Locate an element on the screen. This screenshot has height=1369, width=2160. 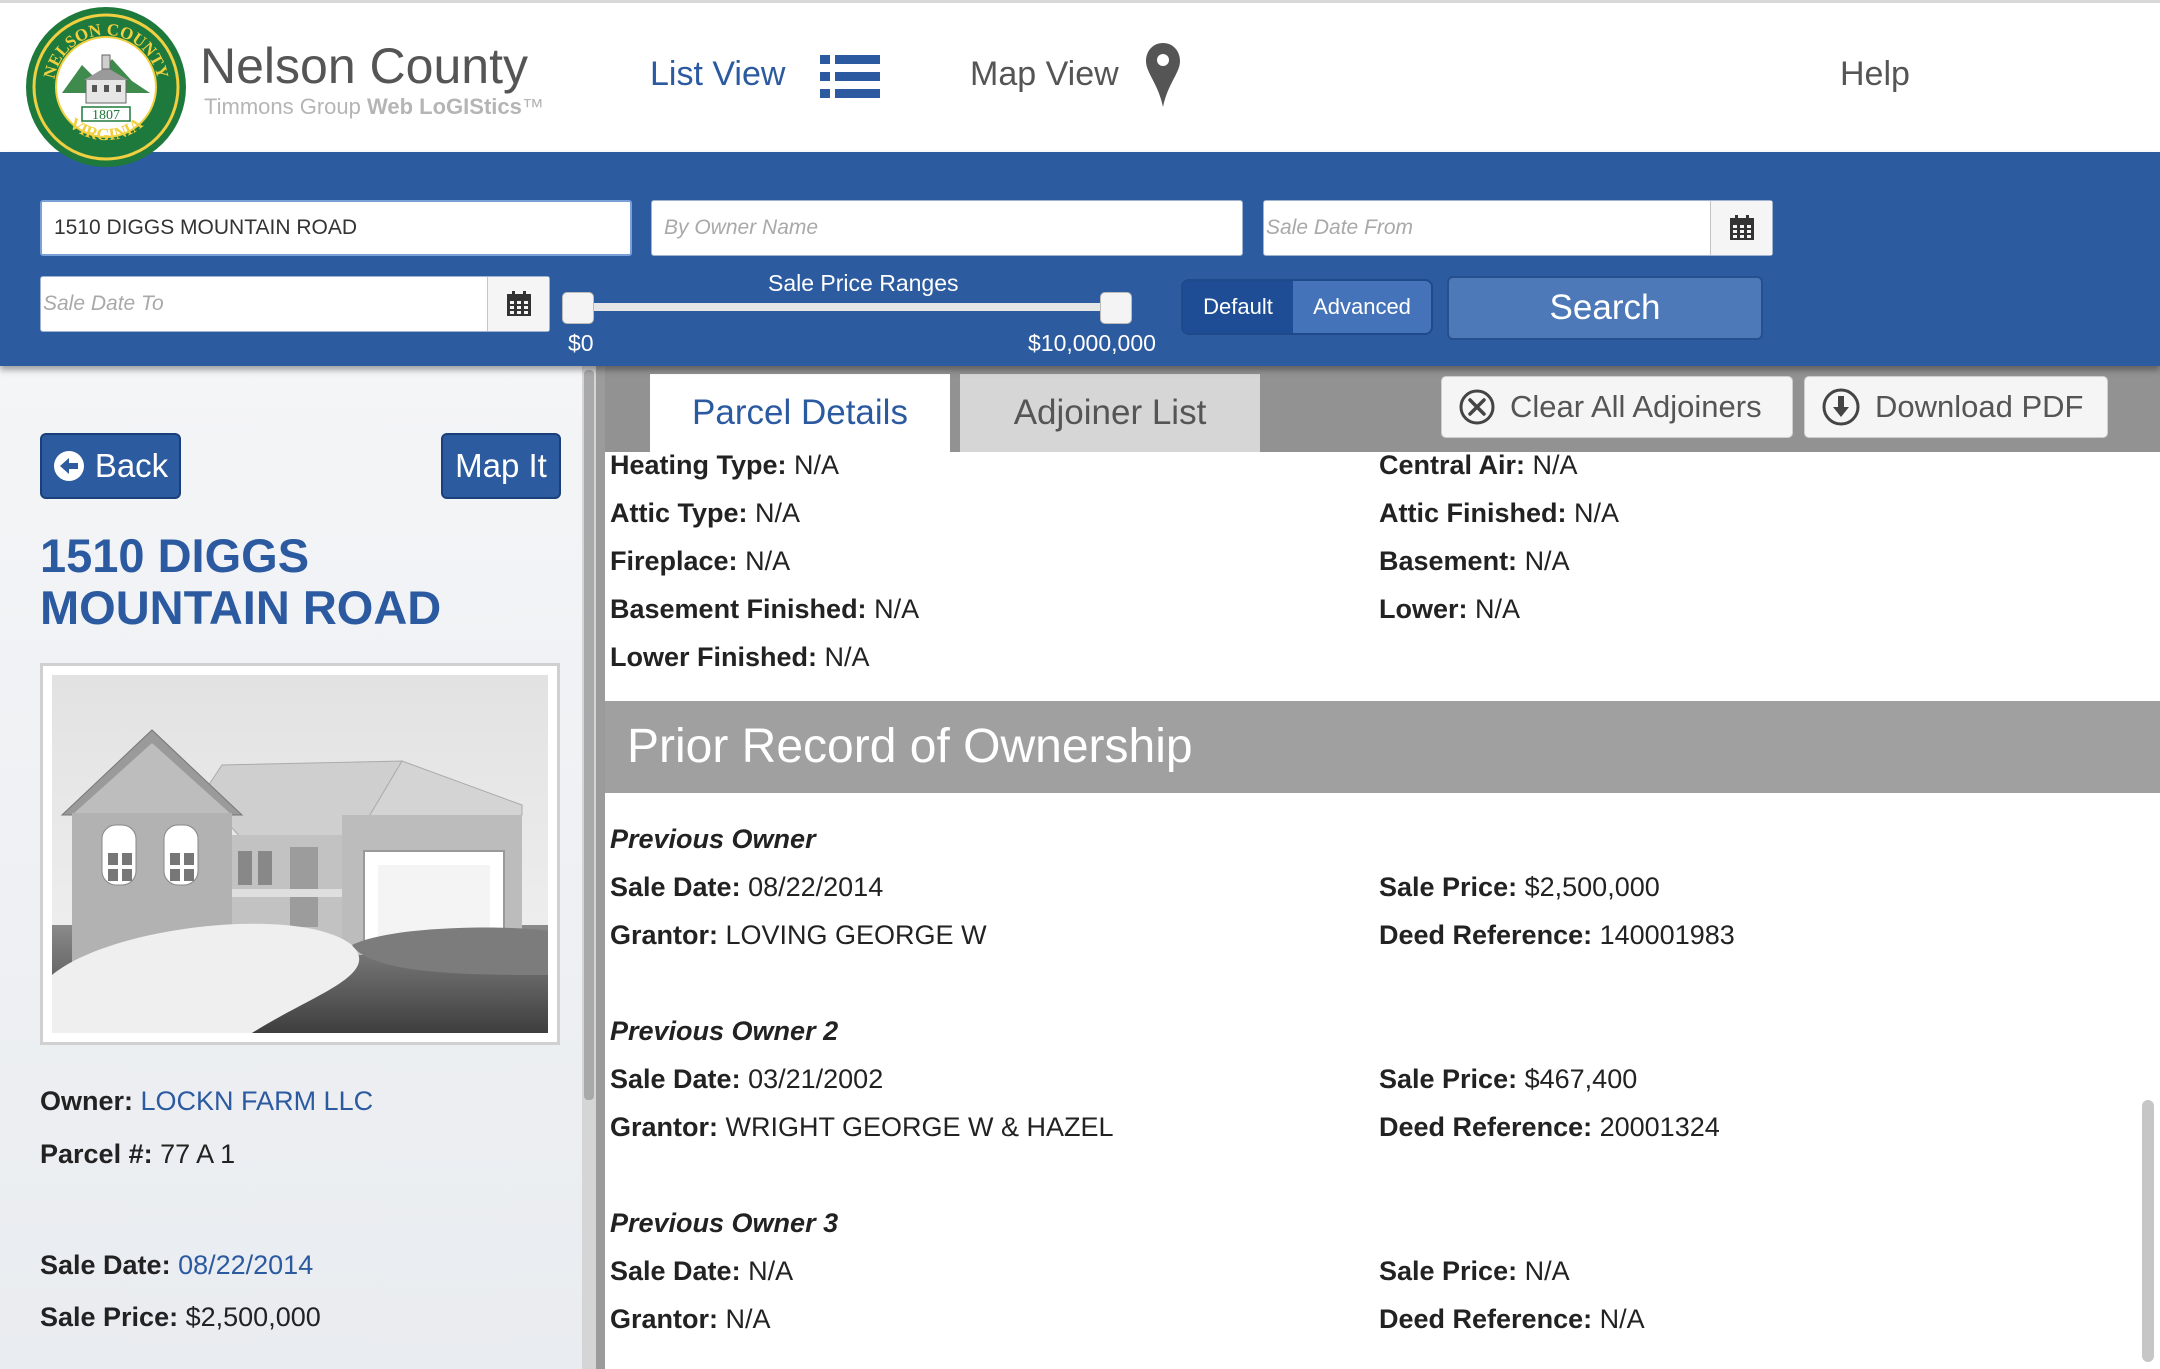
detail-fireplace: Fireplace: N/A is located at coordinates (700, 561).